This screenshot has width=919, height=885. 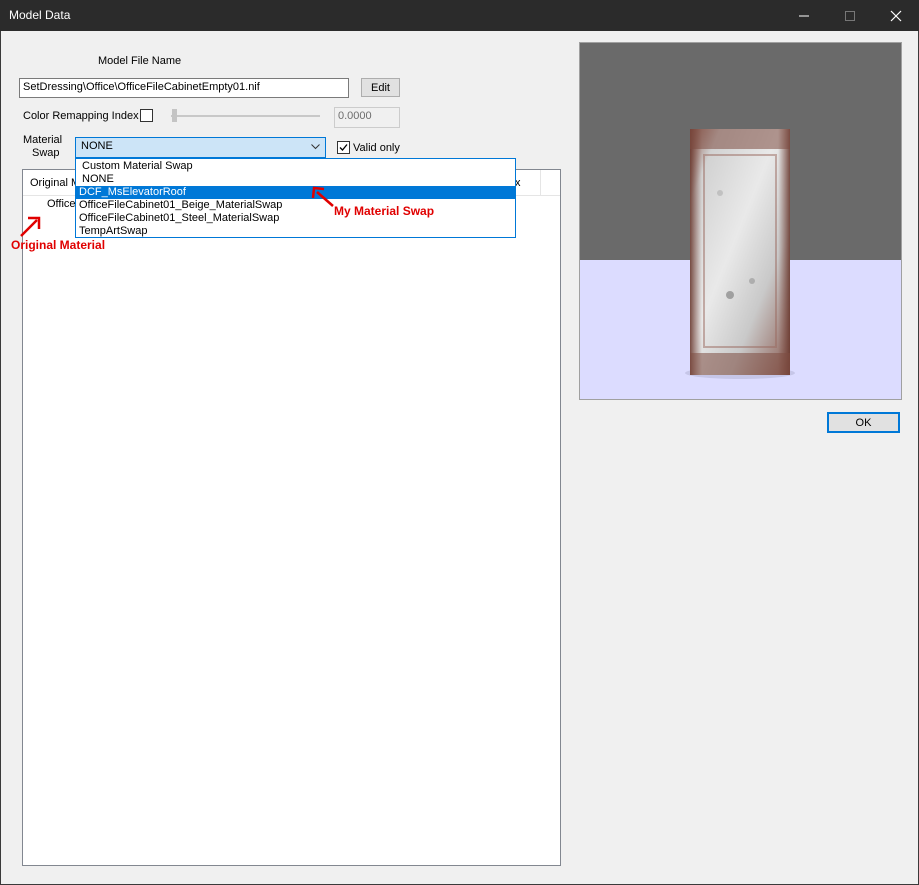 I want to click on model-file-label: Model File Name, so click(x=140, y=61).